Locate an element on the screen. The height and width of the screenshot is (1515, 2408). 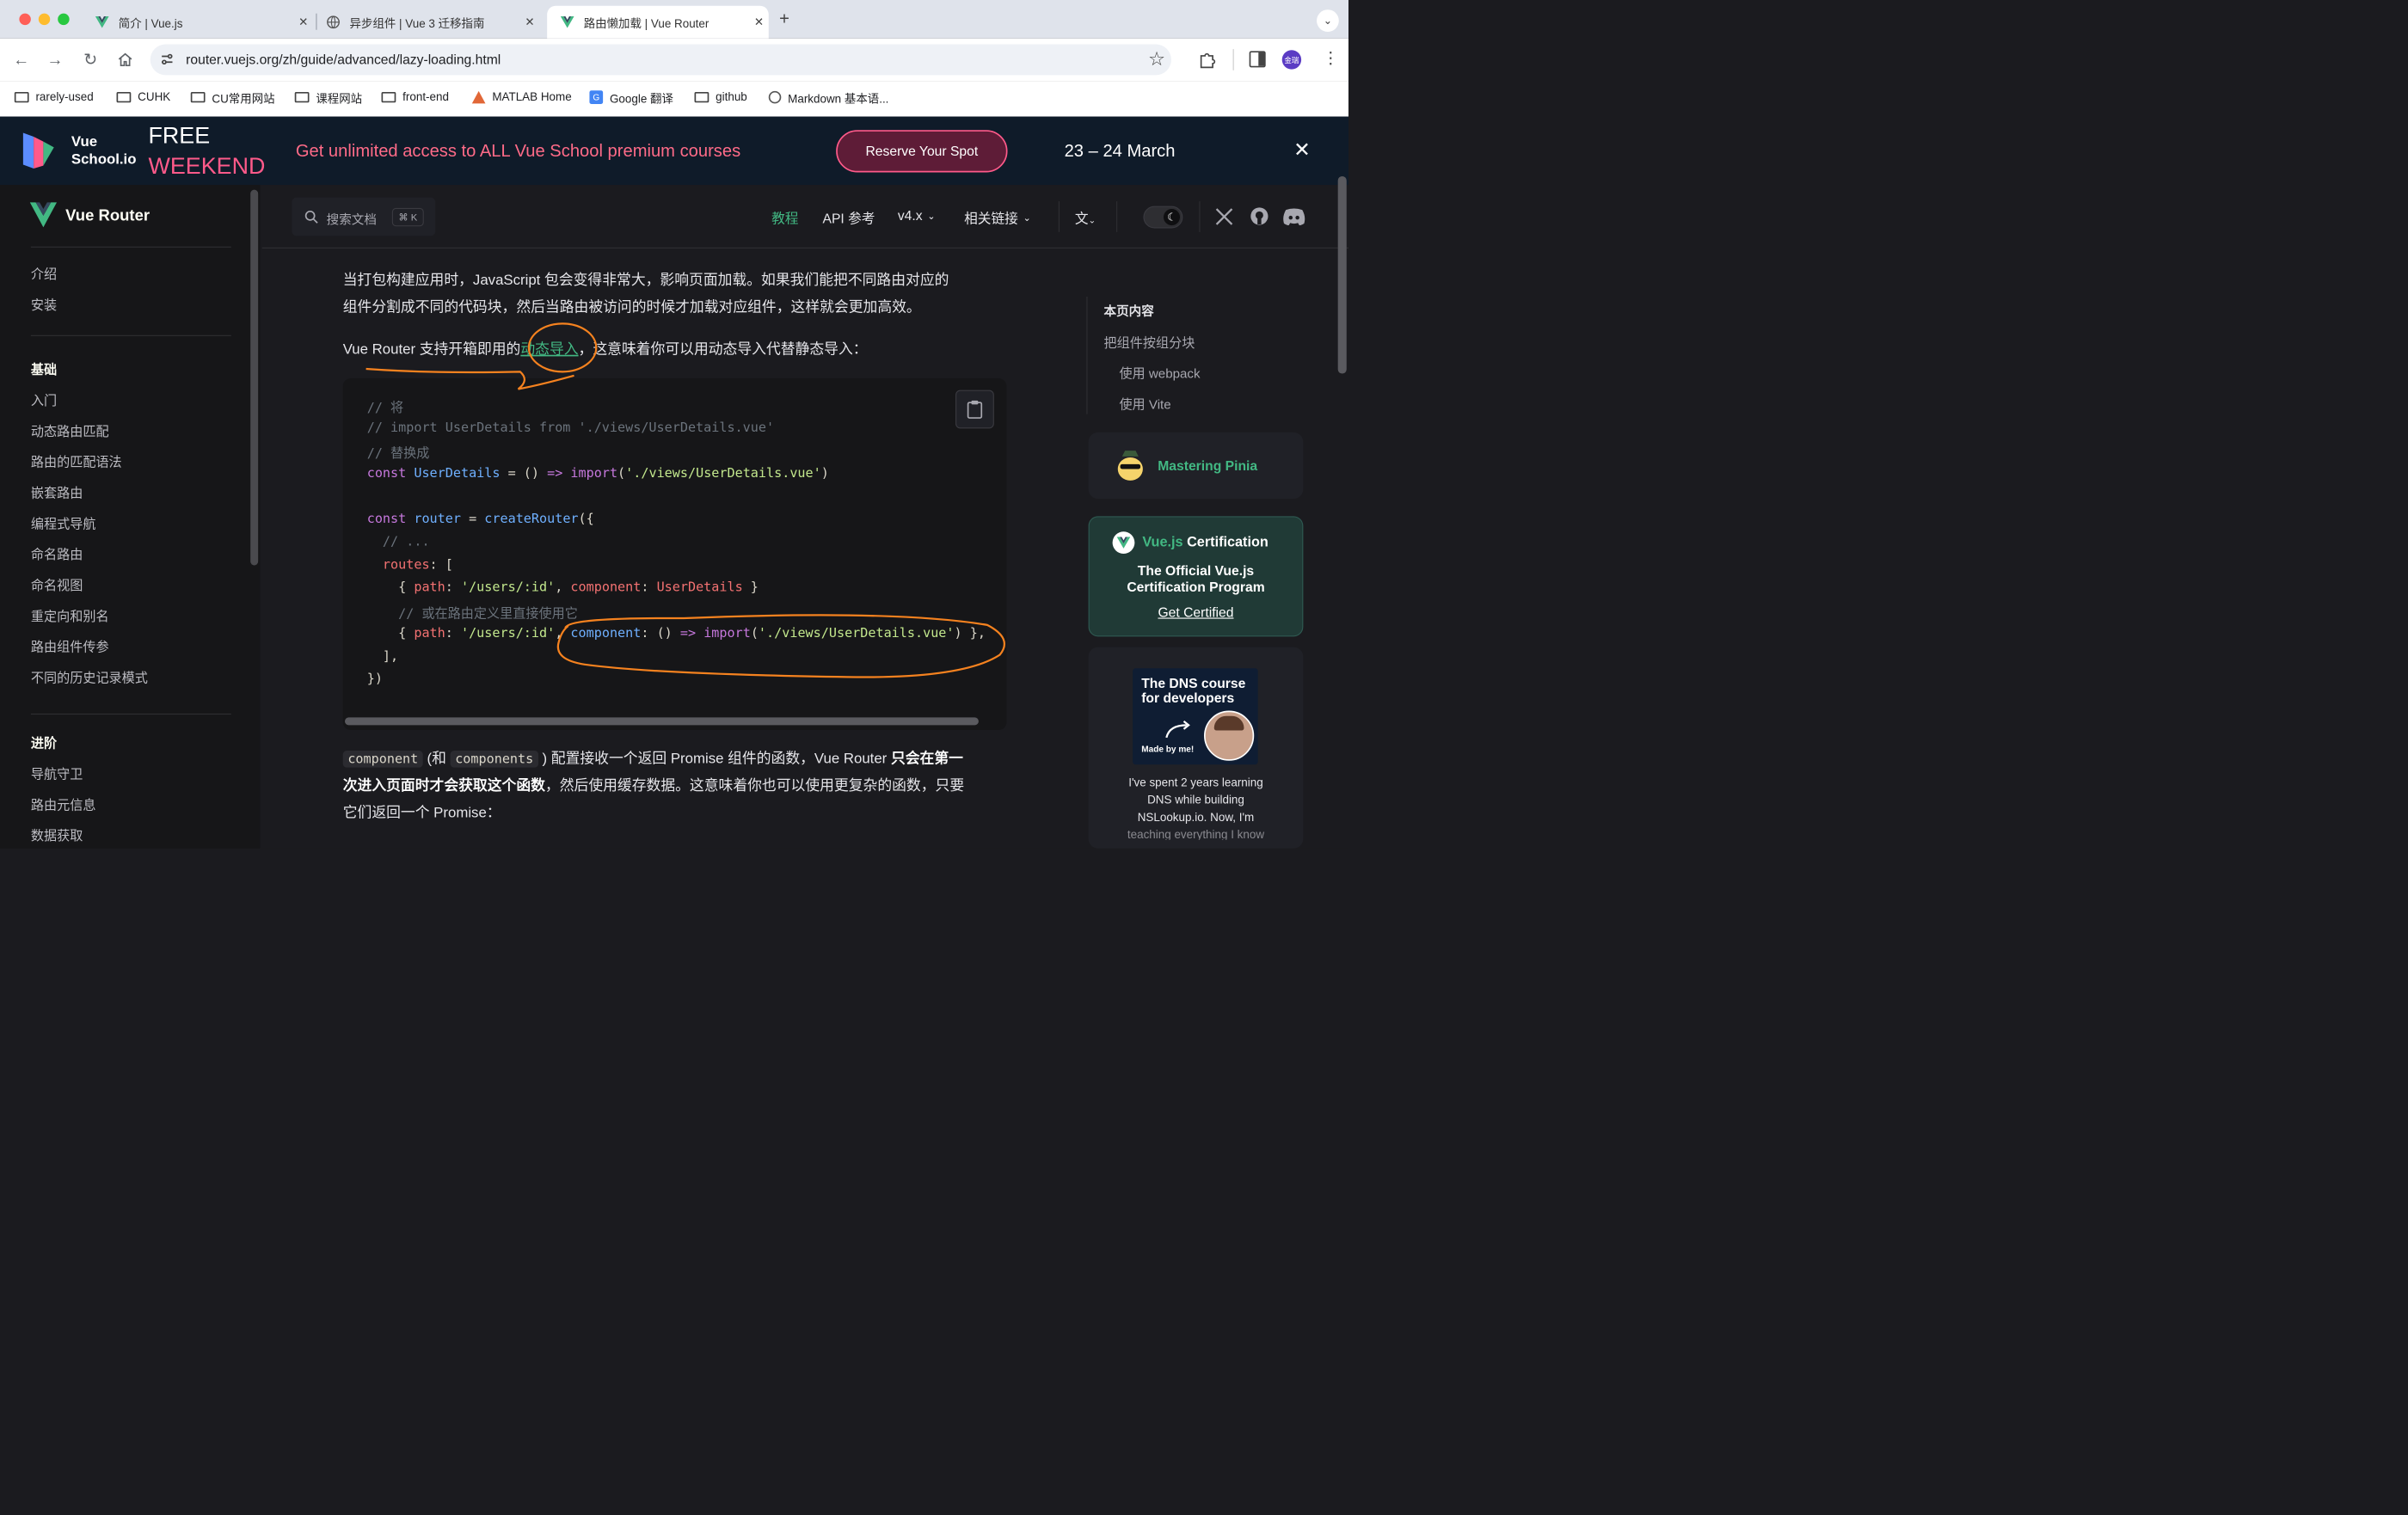
dns-made-by-me: Made by me! is located at coordinates (1168, 749).